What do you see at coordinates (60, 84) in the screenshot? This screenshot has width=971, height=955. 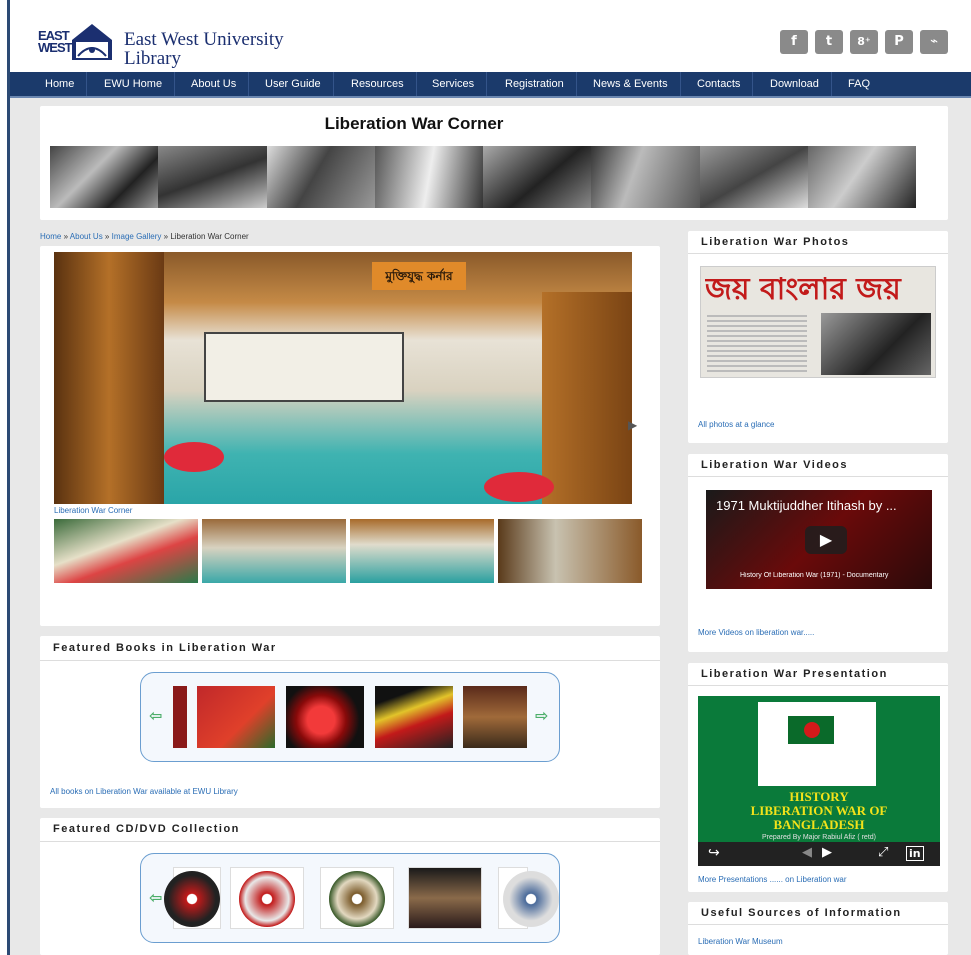 I see `nav-home: Home` at bounding box center [60, 84].